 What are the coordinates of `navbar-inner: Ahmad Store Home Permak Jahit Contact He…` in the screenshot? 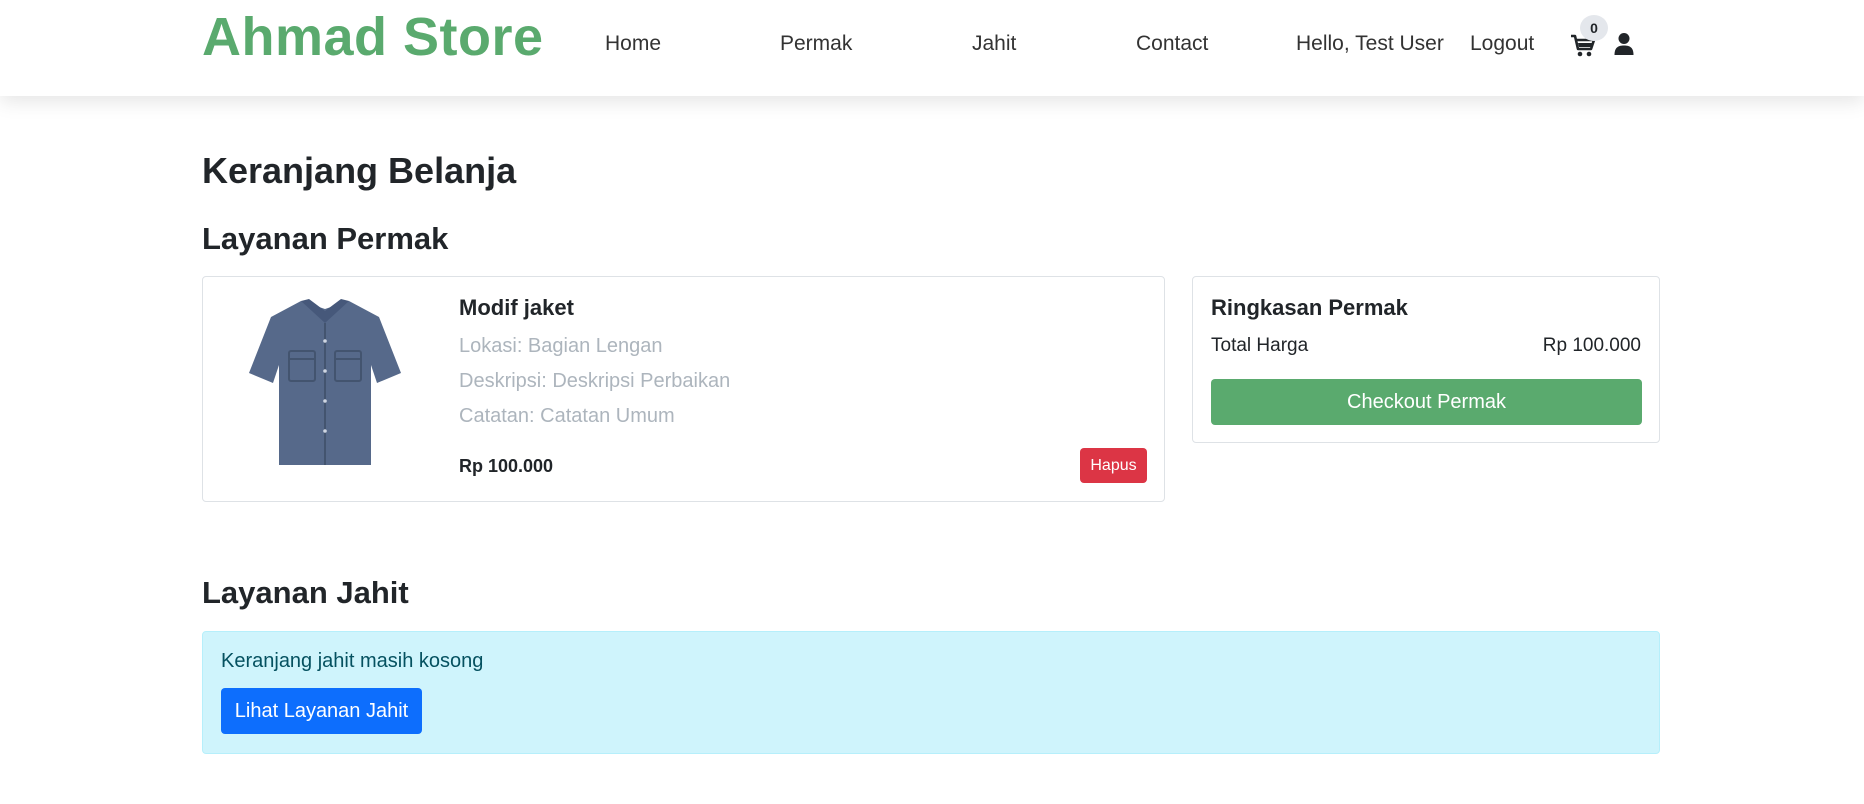 It's located at (931, 48).